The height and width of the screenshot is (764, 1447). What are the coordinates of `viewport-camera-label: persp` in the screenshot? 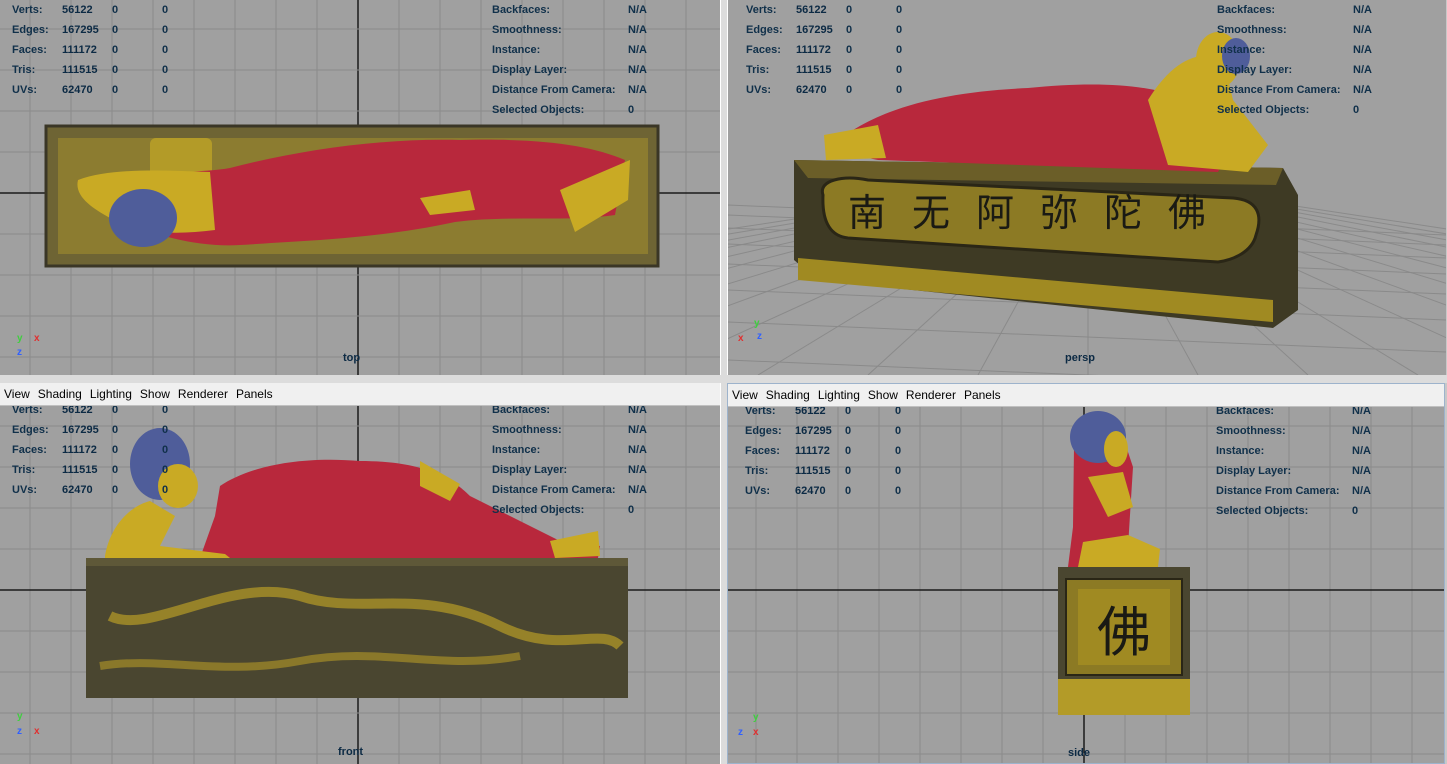 It's located at (1080, 358).